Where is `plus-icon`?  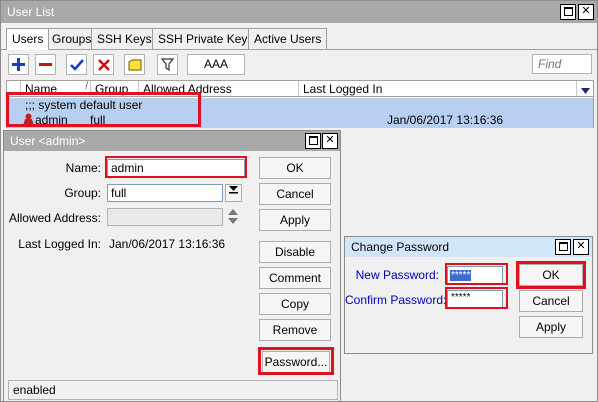
plus-icon is located at coordinates (18, 64).